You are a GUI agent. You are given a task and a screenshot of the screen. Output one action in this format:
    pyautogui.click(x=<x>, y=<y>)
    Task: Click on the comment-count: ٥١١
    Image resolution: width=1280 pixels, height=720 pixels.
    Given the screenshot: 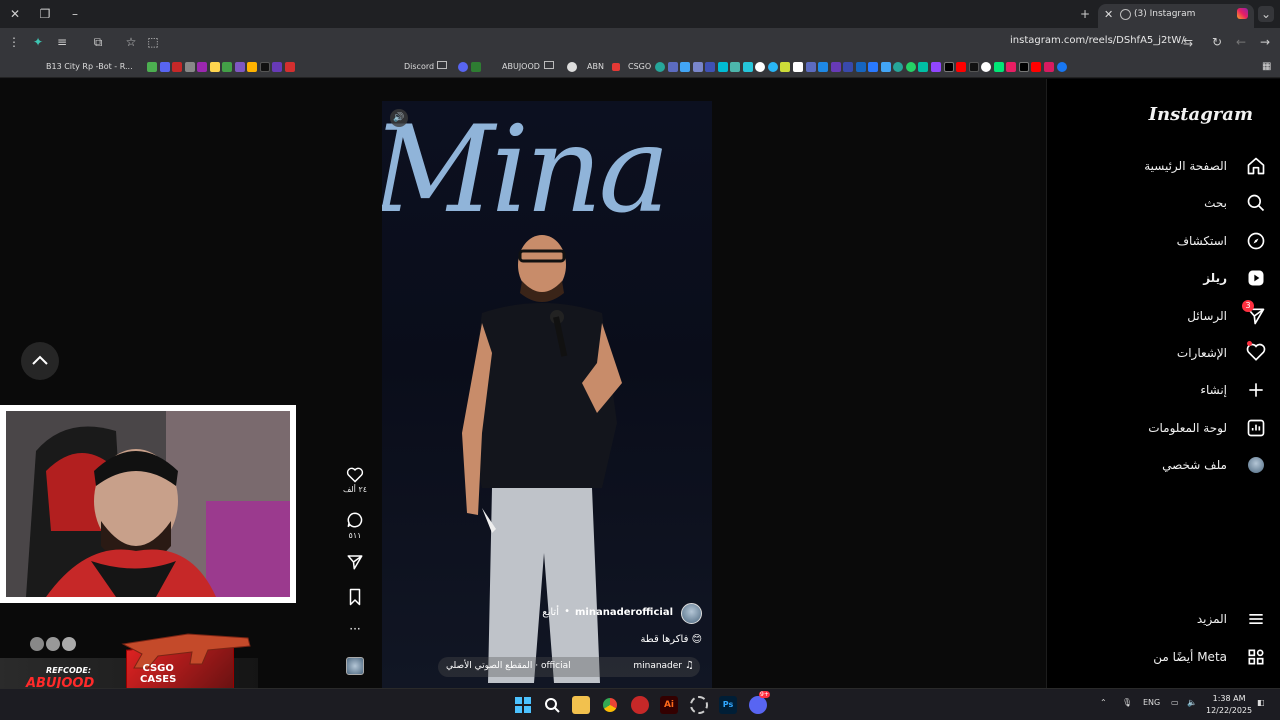 What is the action you would take?
    pyautogui.click(x=355, y=535)
    